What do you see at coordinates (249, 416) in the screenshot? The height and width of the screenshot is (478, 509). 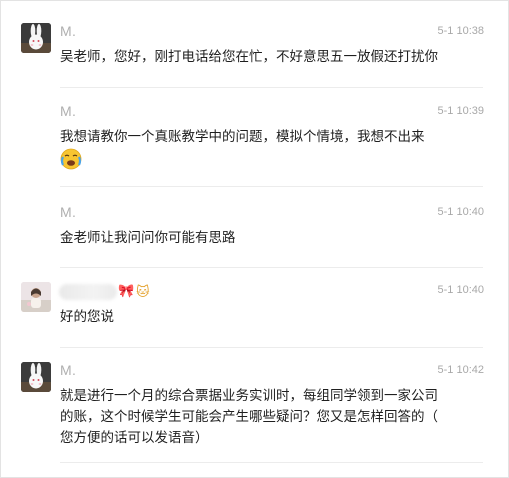 I see `message-text-line-2: 的账，这个时候学生可能会产生哪些疑问？您又是怎样回答的（` at bounding box center [249, 416].